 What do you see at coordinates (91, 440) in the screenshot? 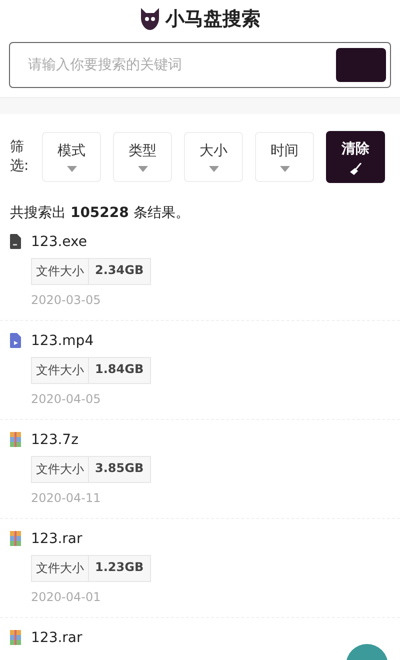
I see `file-name: 123.7z` at bounding box center [91, 440].